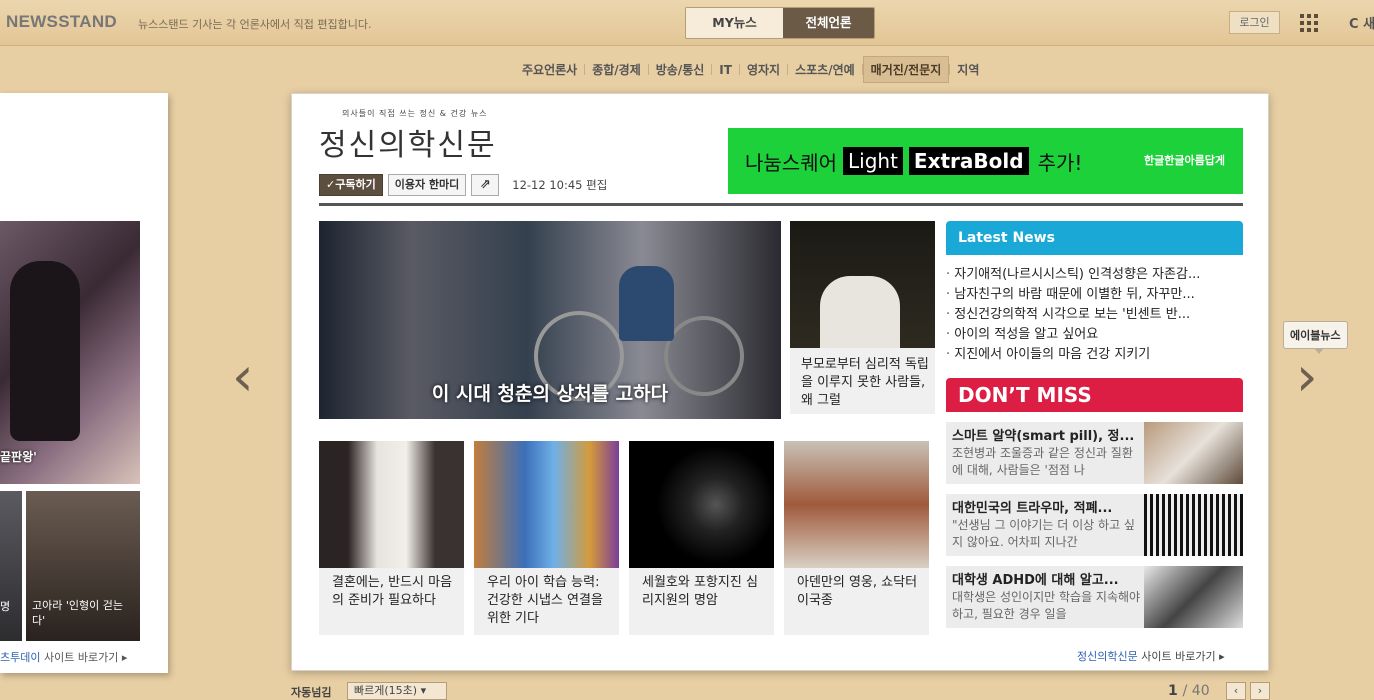  Describe the element at coordinates (1094, 238) in the screenshot. I see `latest-news-header: Latest News` at that location.